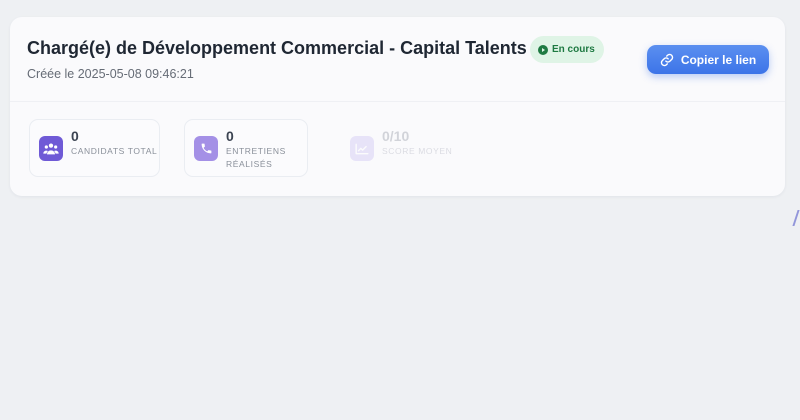  I want to click on stat-label: Entretiens réalisés, so click(256, 157).